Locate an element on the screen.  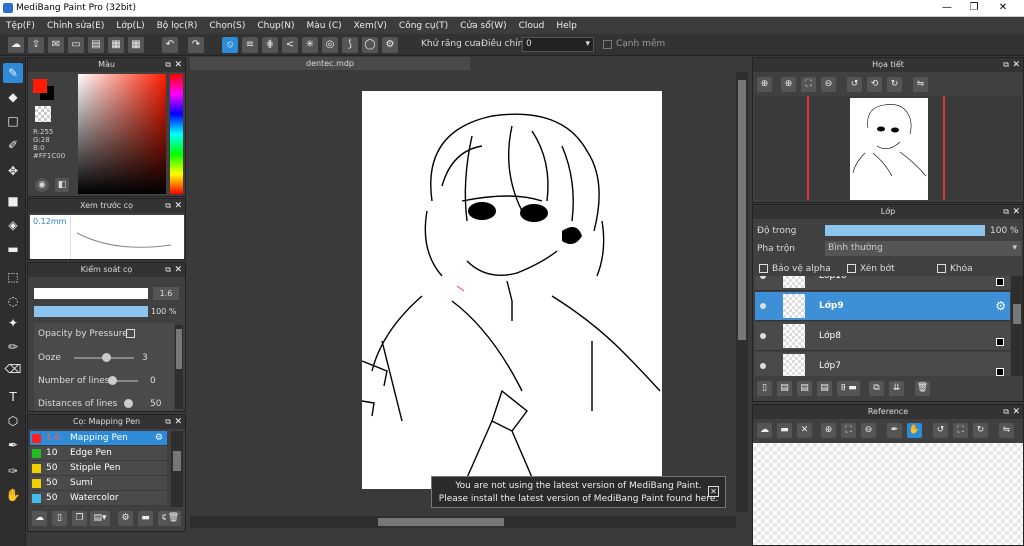
comment-icon: ▭ is located at coordinates (76, 45).